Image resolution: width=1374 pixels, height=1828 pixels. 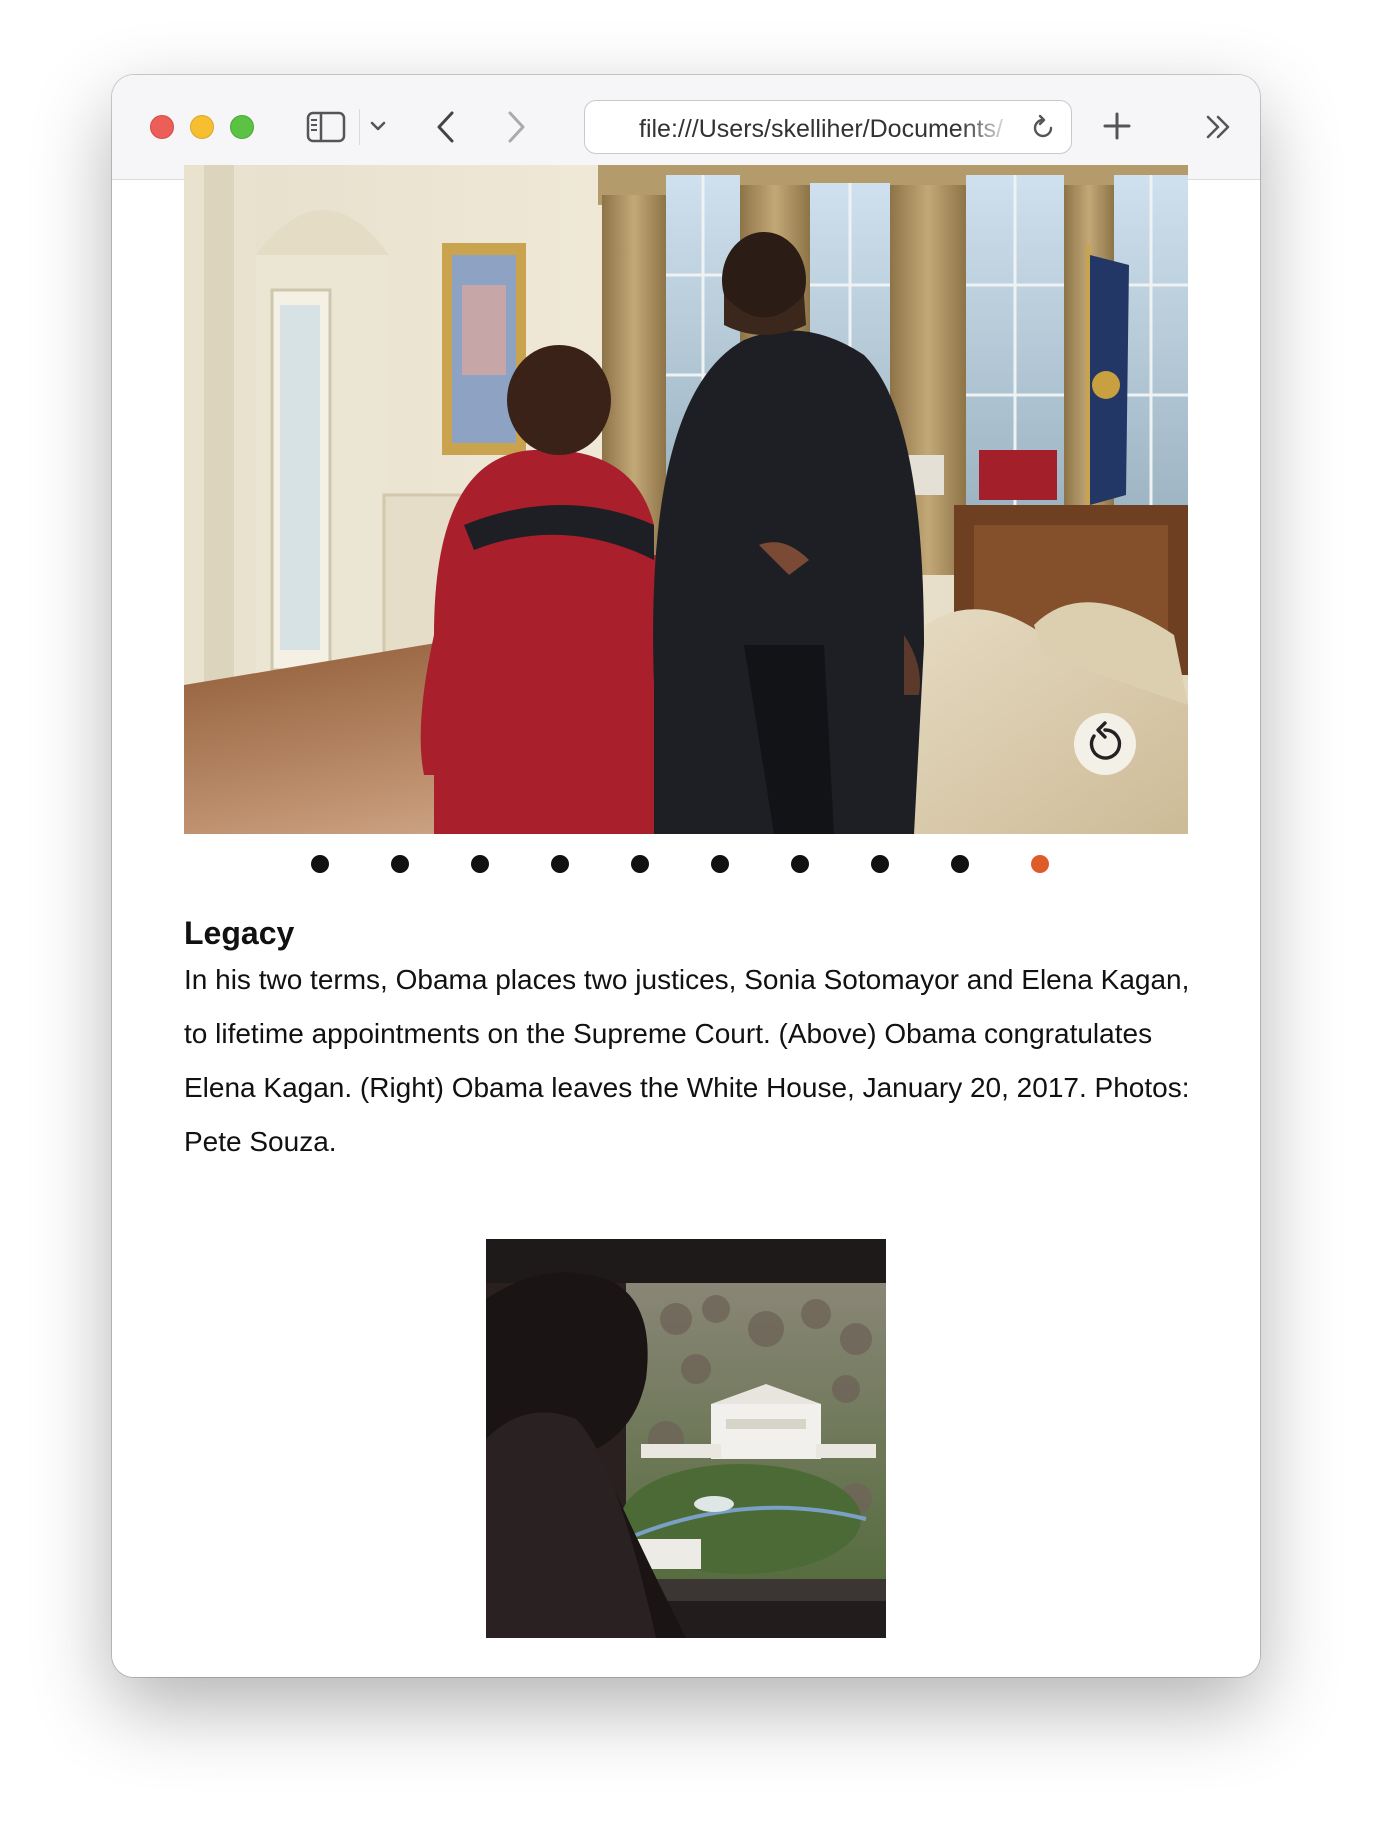 What do you see at coordinates (1219, 127) in the screenshot?
I see `double-chevron-icon` at bounding box center [1219, 127].